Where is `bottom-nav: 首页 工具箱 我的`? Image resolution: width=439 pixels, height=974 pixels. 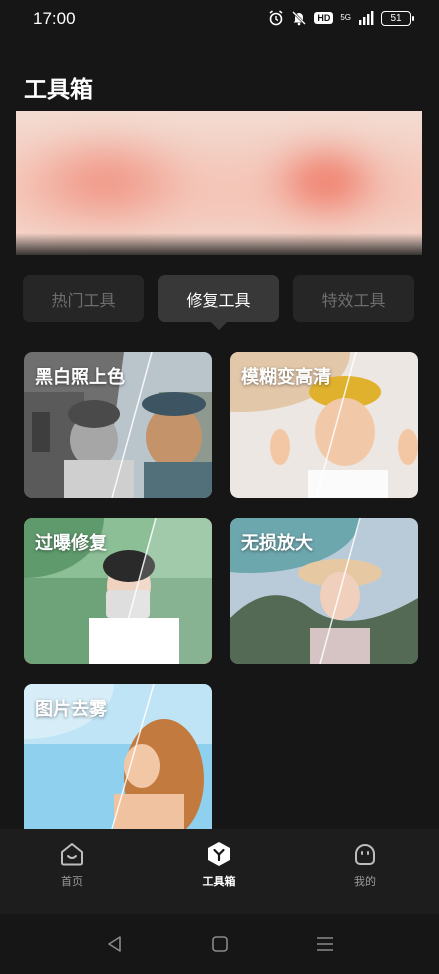 bottom-nav: 首页 工具箱 我的 is located at coordinates (219, 871).